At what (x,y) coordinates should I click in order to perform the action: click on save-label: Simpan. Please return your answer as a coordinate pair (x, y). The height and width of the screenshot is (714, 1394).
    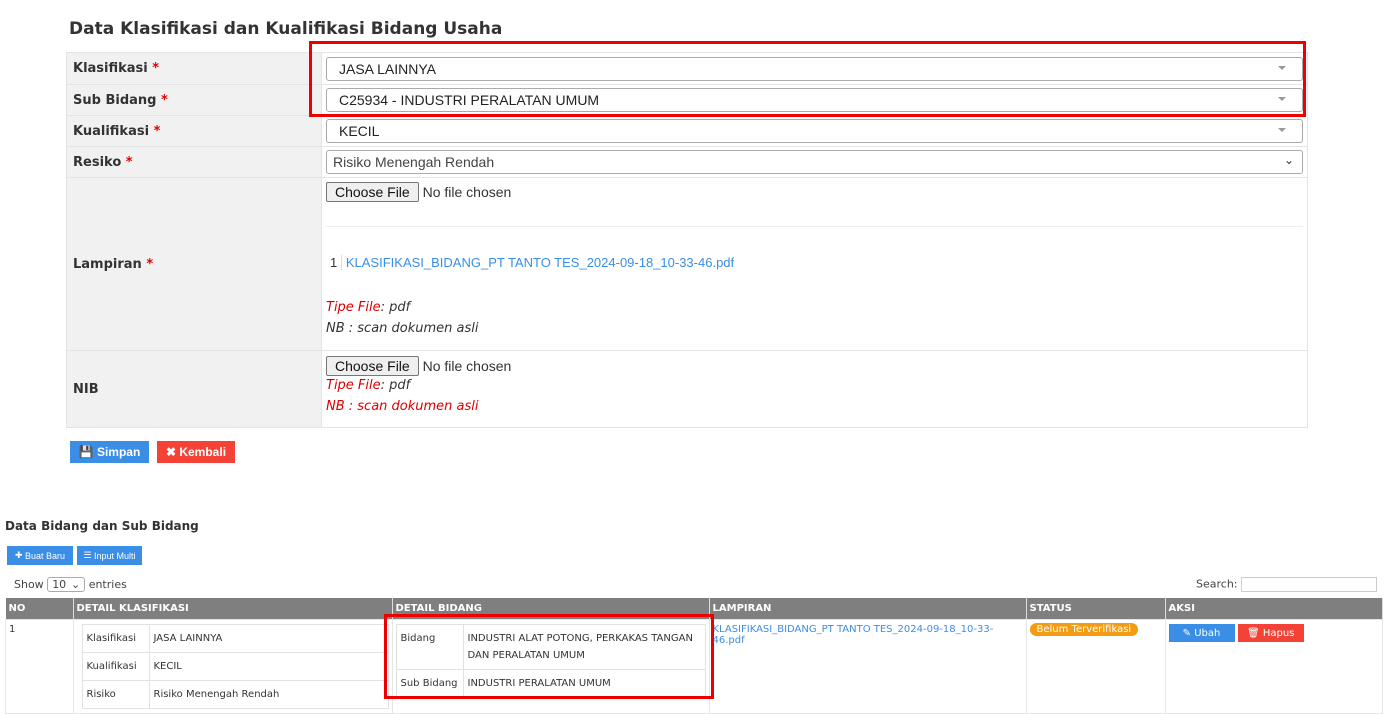
    Looking at the image, I should click on (118, 452).